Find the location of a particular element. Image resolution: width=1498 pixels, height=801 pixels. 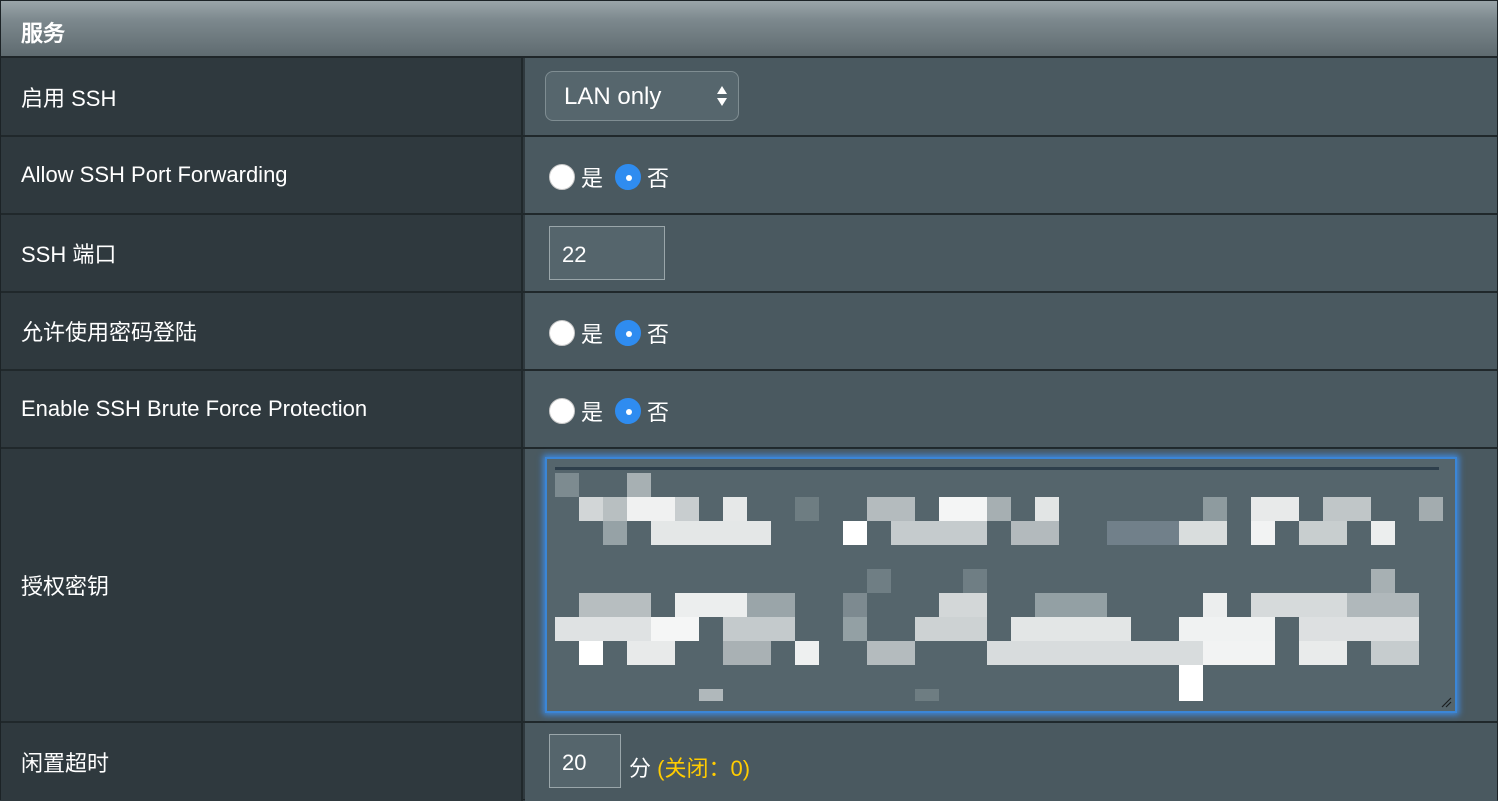

password-login-no-label: 否 is located at coordinates (658, 334).